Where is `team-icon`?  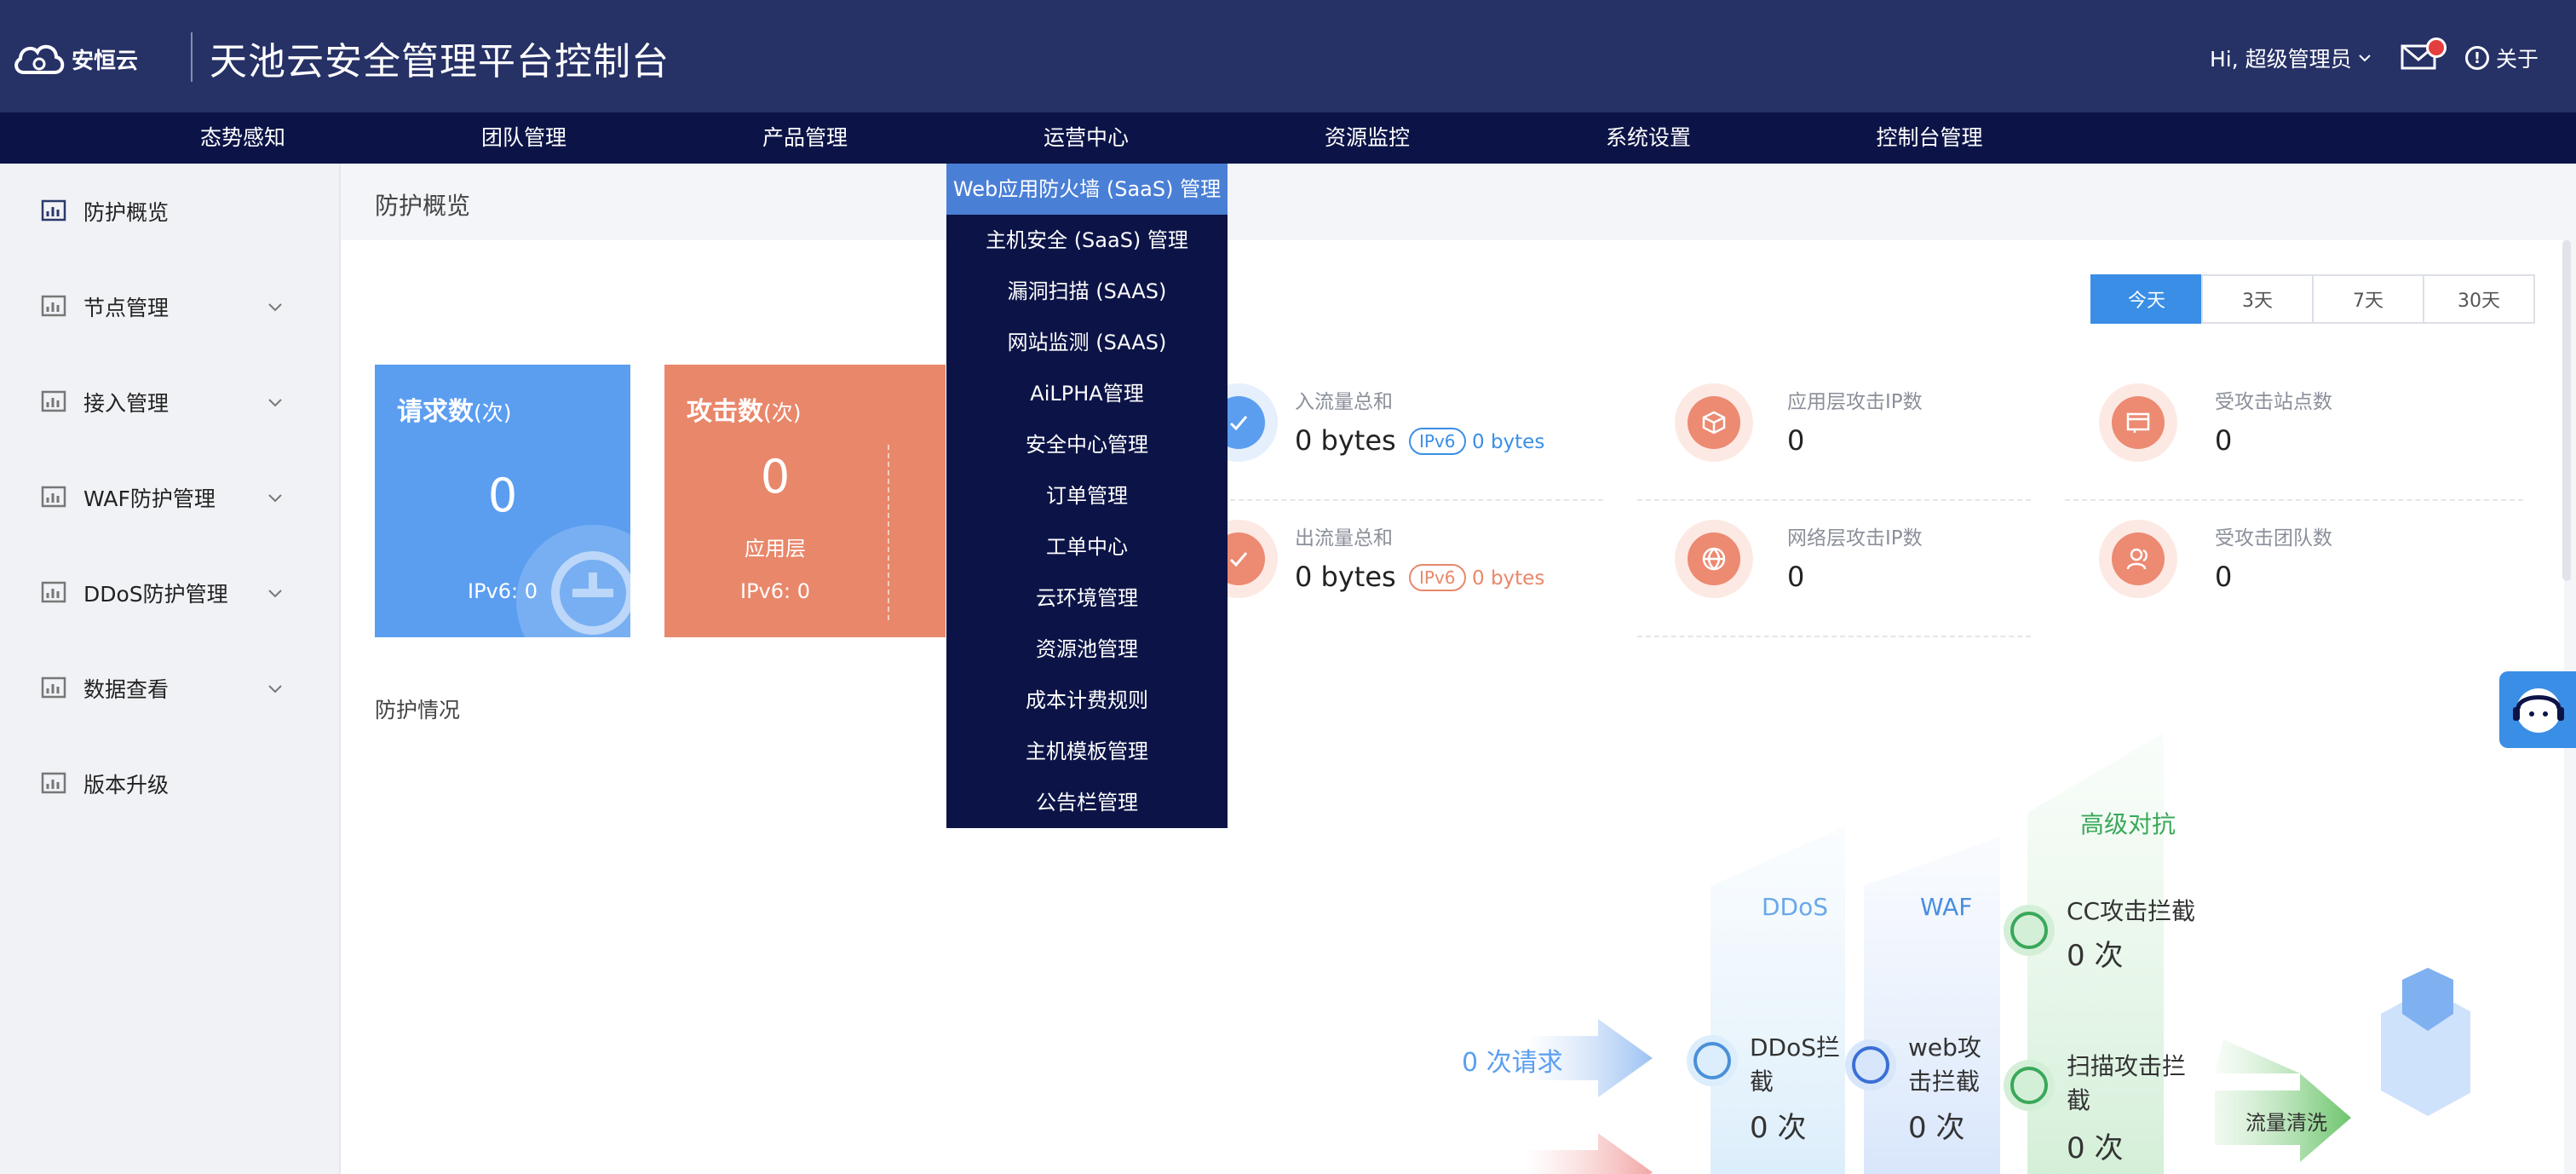
team-icon is located at coordinates (2138, 559).